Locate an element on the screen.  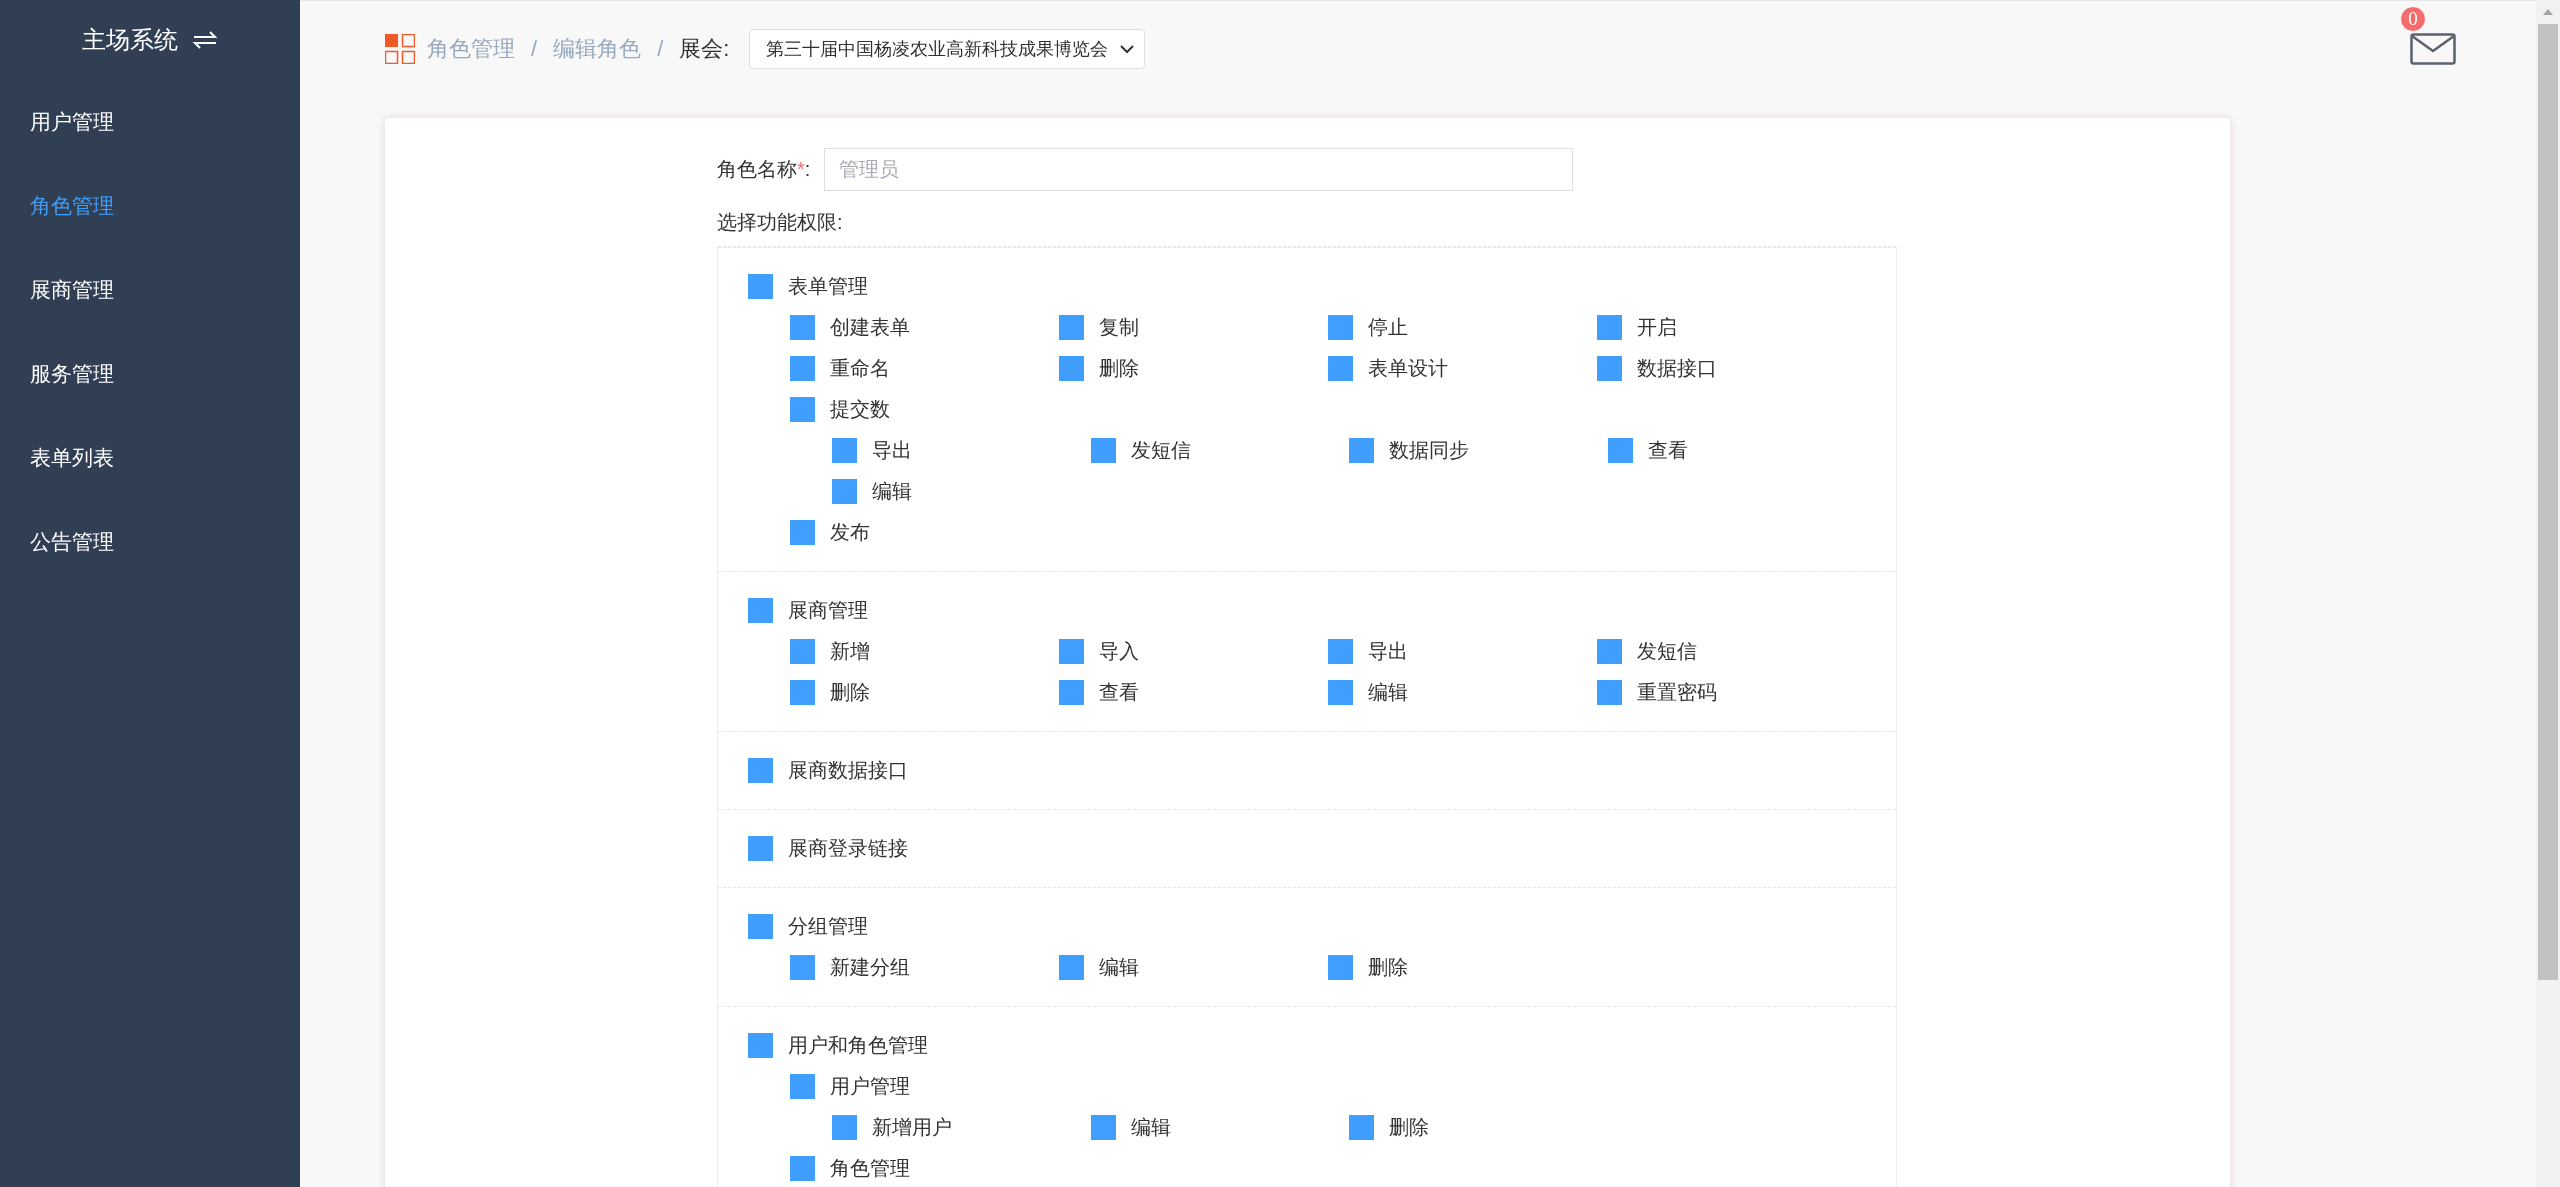
permission-label: 表单管理 is located at coordinates (828, 286).